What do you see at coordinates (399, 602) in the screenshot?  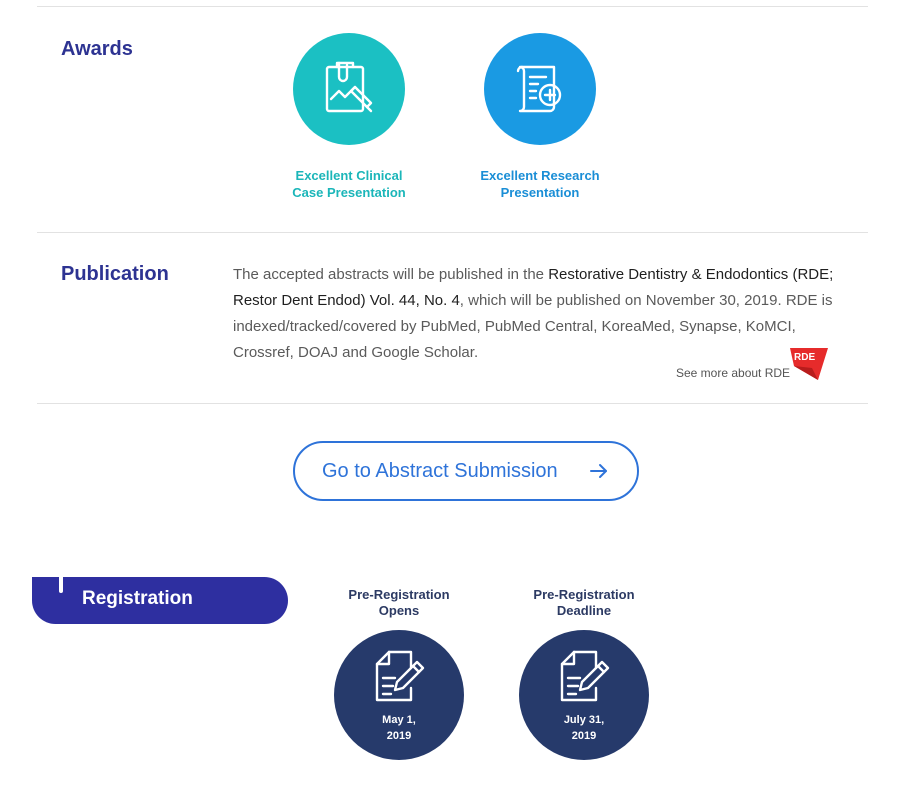 I see `date-title: Pre-Registration Opens` at bounding box center [399, 602].